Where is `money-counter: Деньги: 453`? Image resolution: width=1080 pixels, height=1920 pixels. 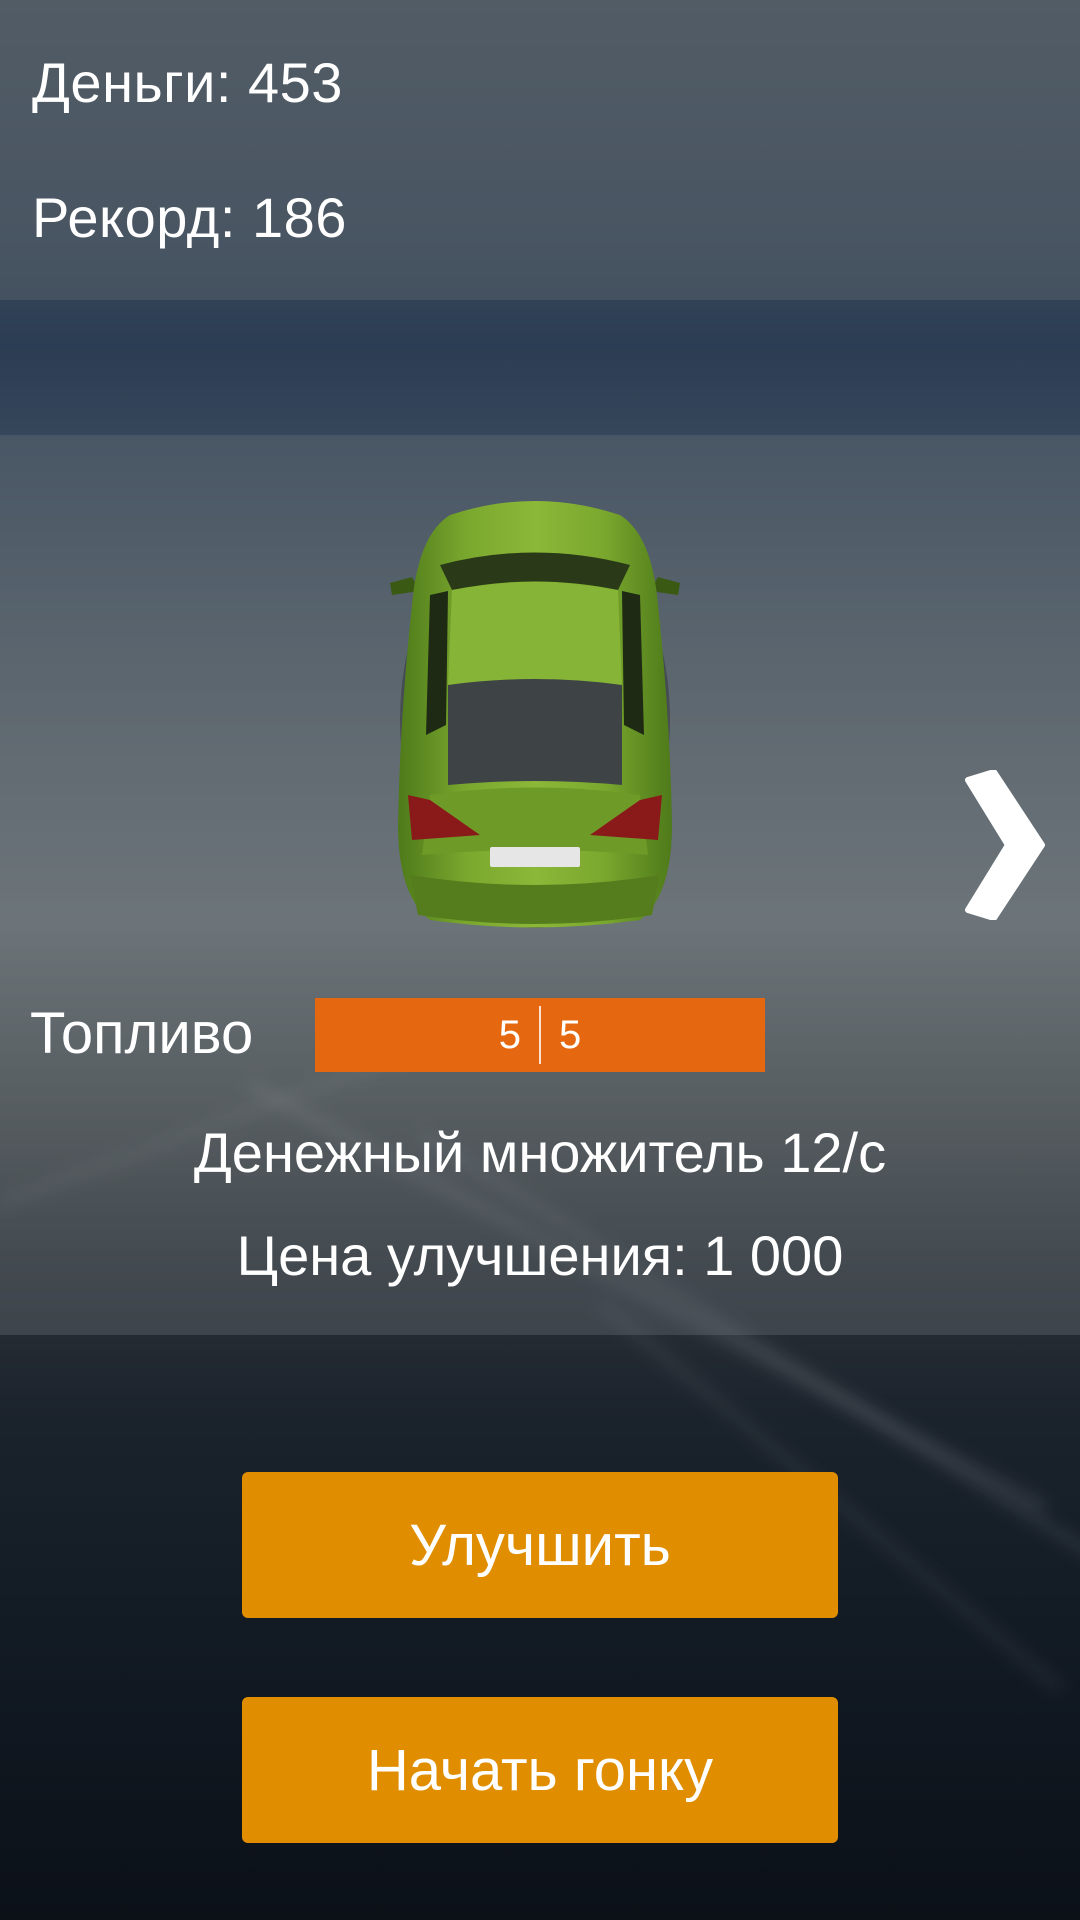 money-counter: Деньги: 453 is located at coordinates (187, 82).